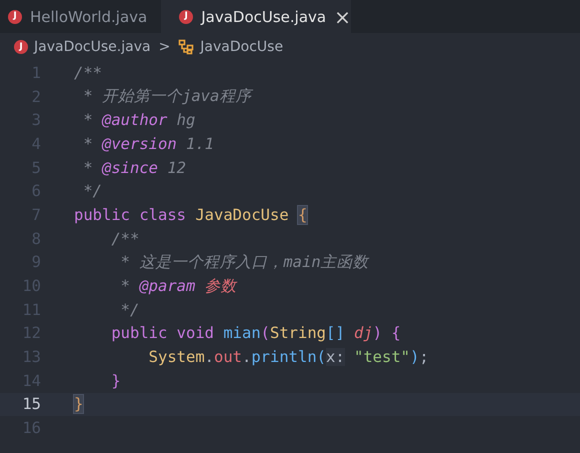 Image resolution: width=580 pixels, height=453 pixels. What do you see at coordinates (342, 16) in the screenshot?
I see `close-icon: ×` at bounding box center [342, 16].